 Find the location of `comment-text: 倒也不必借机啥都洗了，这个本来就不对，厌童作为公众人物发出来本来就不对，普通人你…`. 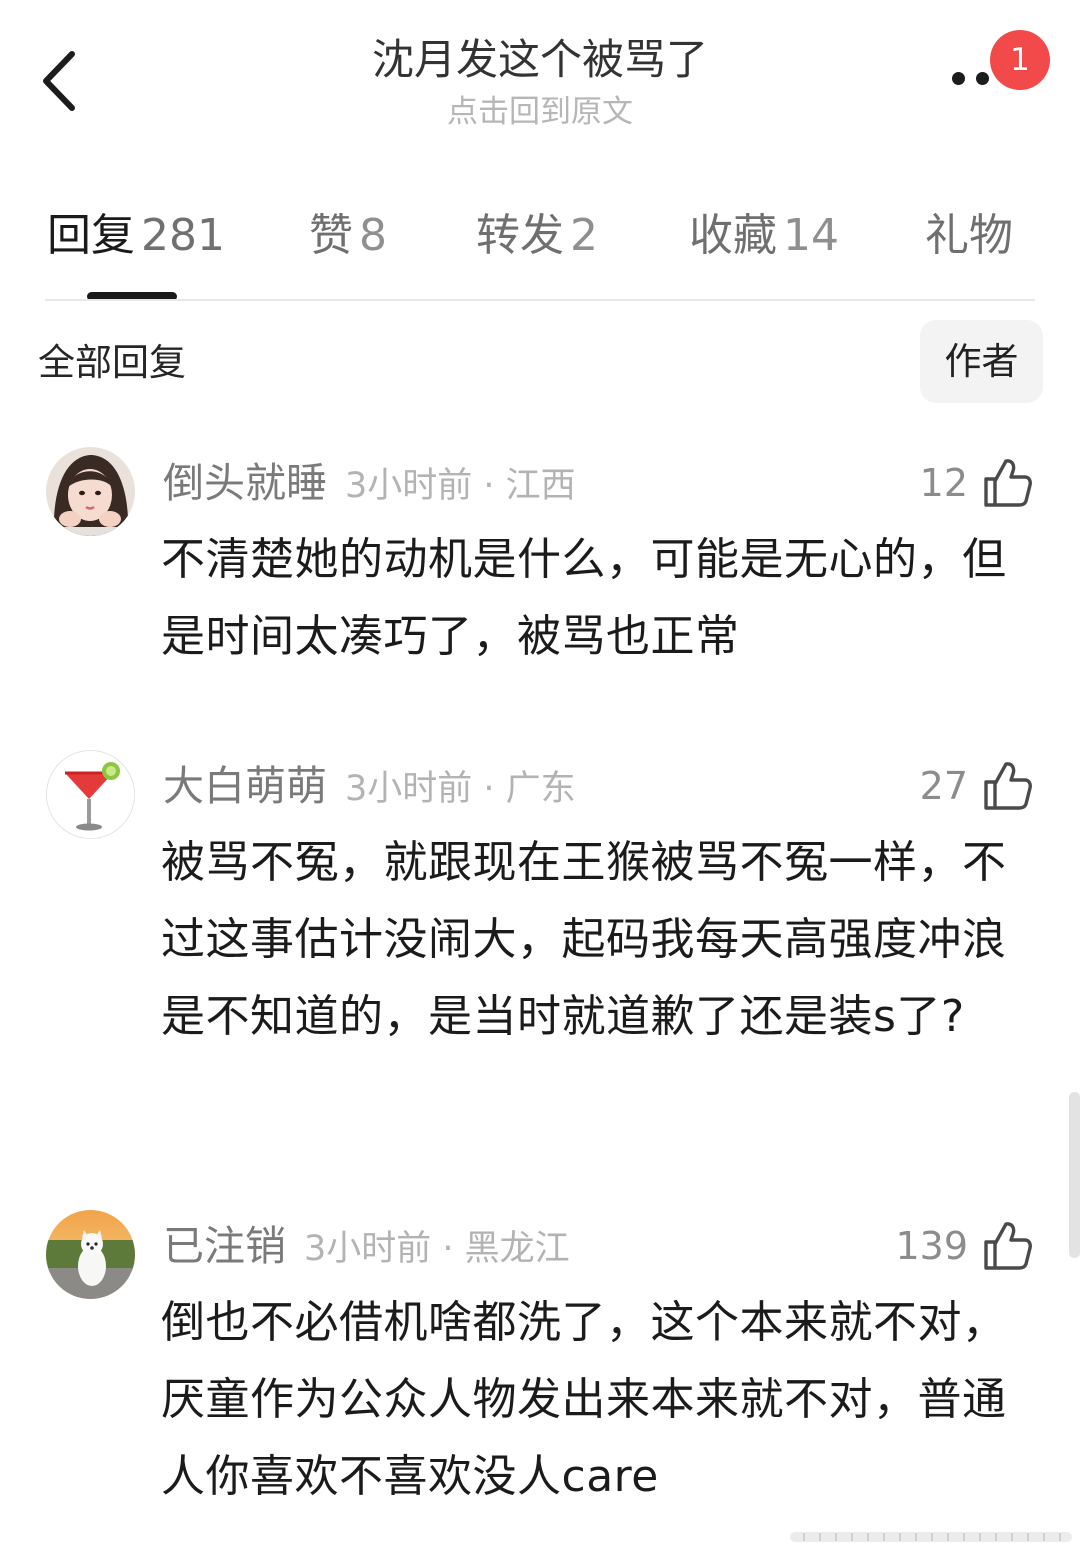

comment-text: 倒也不必借机啥都洗了，这个本来就不对，厌童作为公众人物发出来本来就不对，普通人你… is located at coordinates (584, 1399).